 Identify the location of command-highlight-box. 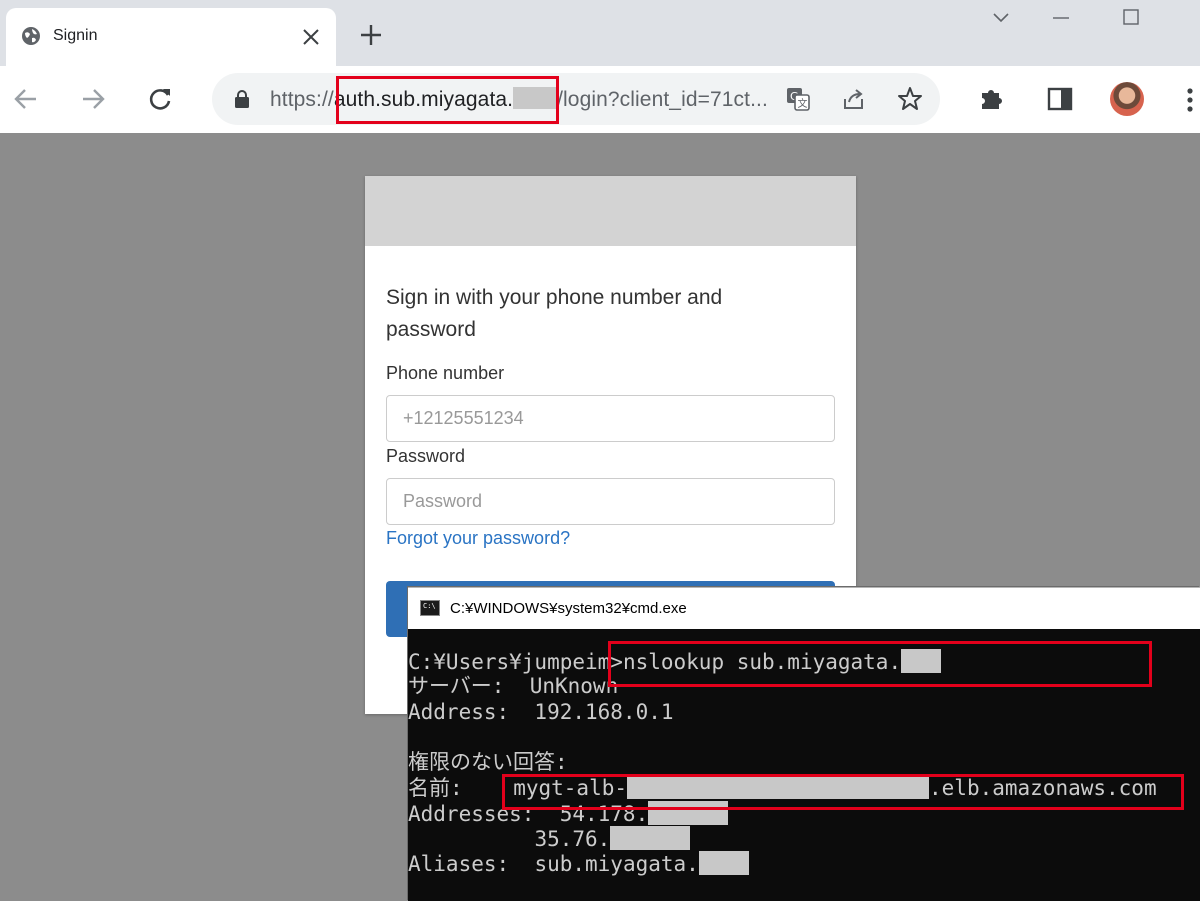
(880, 664).